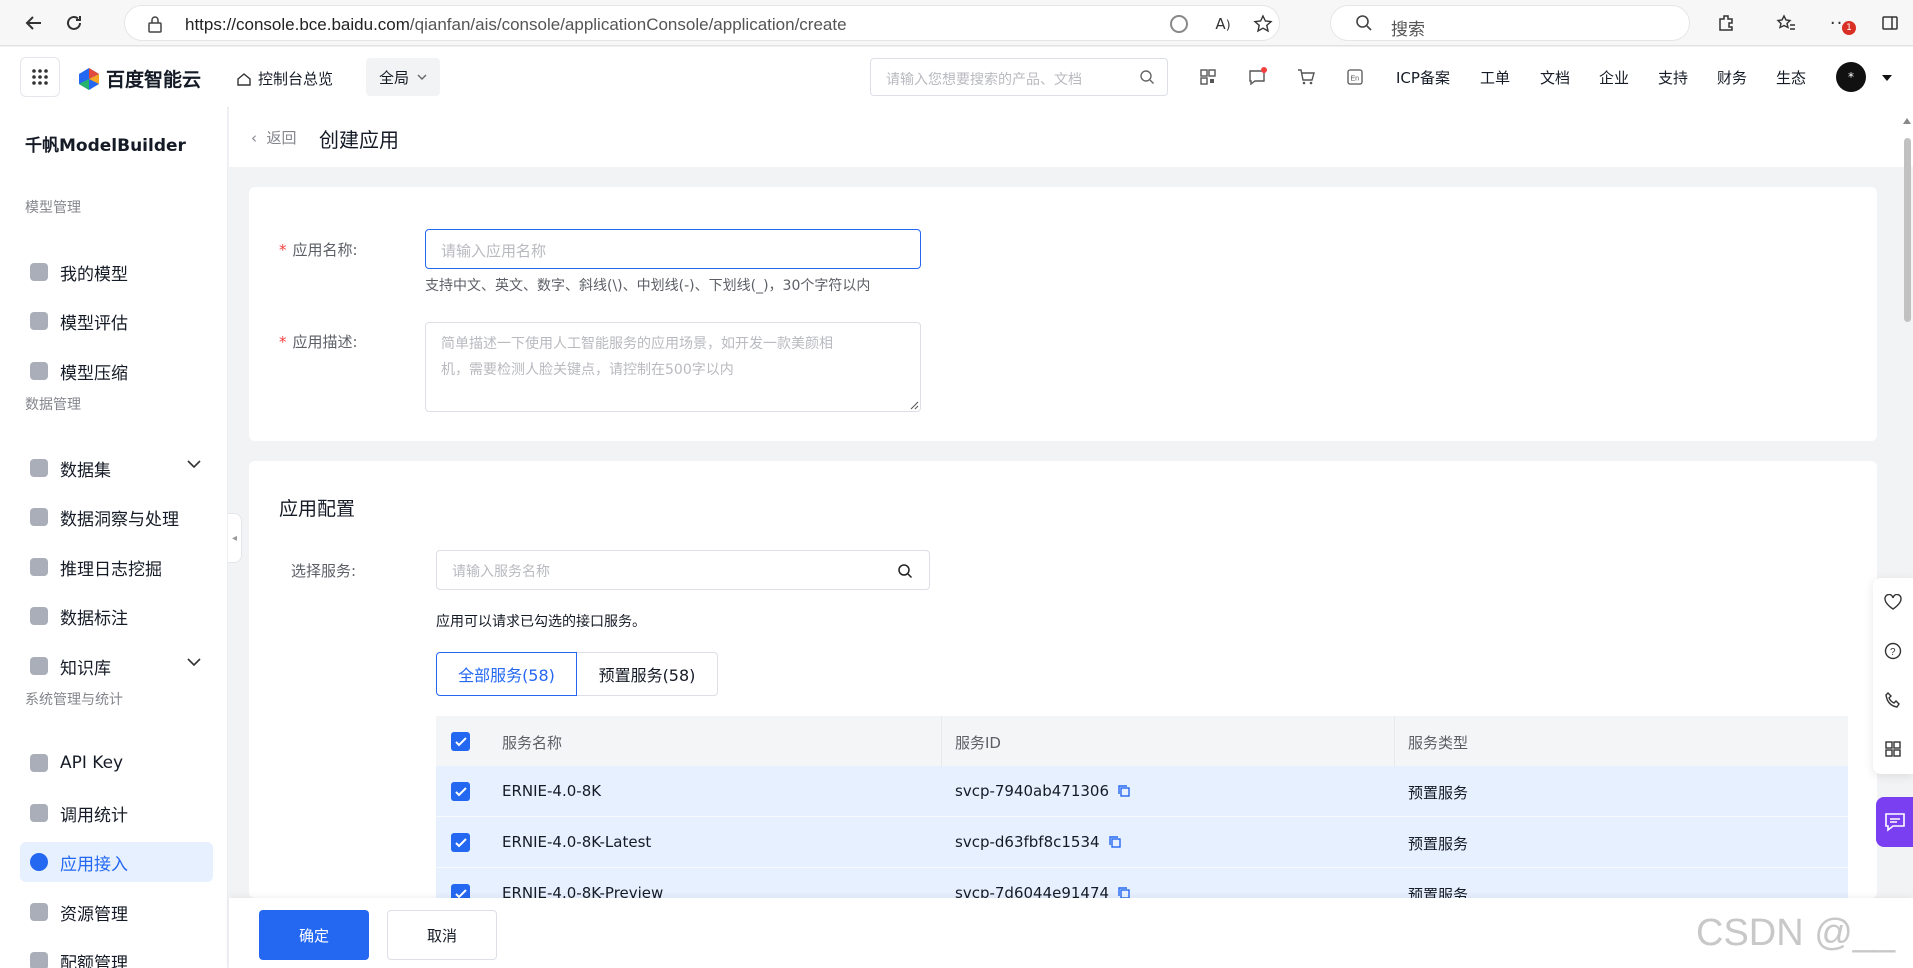  Describe the element at coordinates (1032, 791) in the screenshot. I see `service-id: svcp-7940ab471306` at that location.